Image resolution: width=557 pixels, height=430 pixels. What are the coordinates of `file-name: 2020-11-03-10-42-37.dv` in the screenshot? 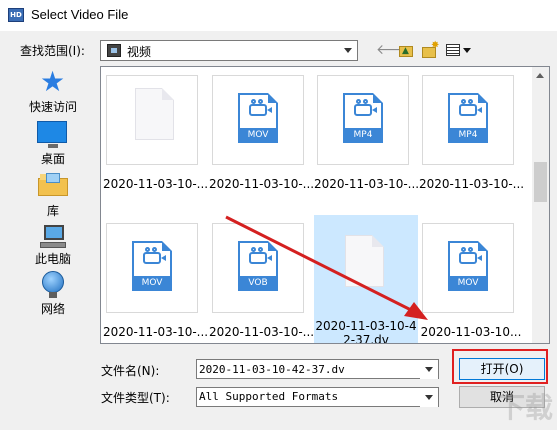 It's located at (366, 331).